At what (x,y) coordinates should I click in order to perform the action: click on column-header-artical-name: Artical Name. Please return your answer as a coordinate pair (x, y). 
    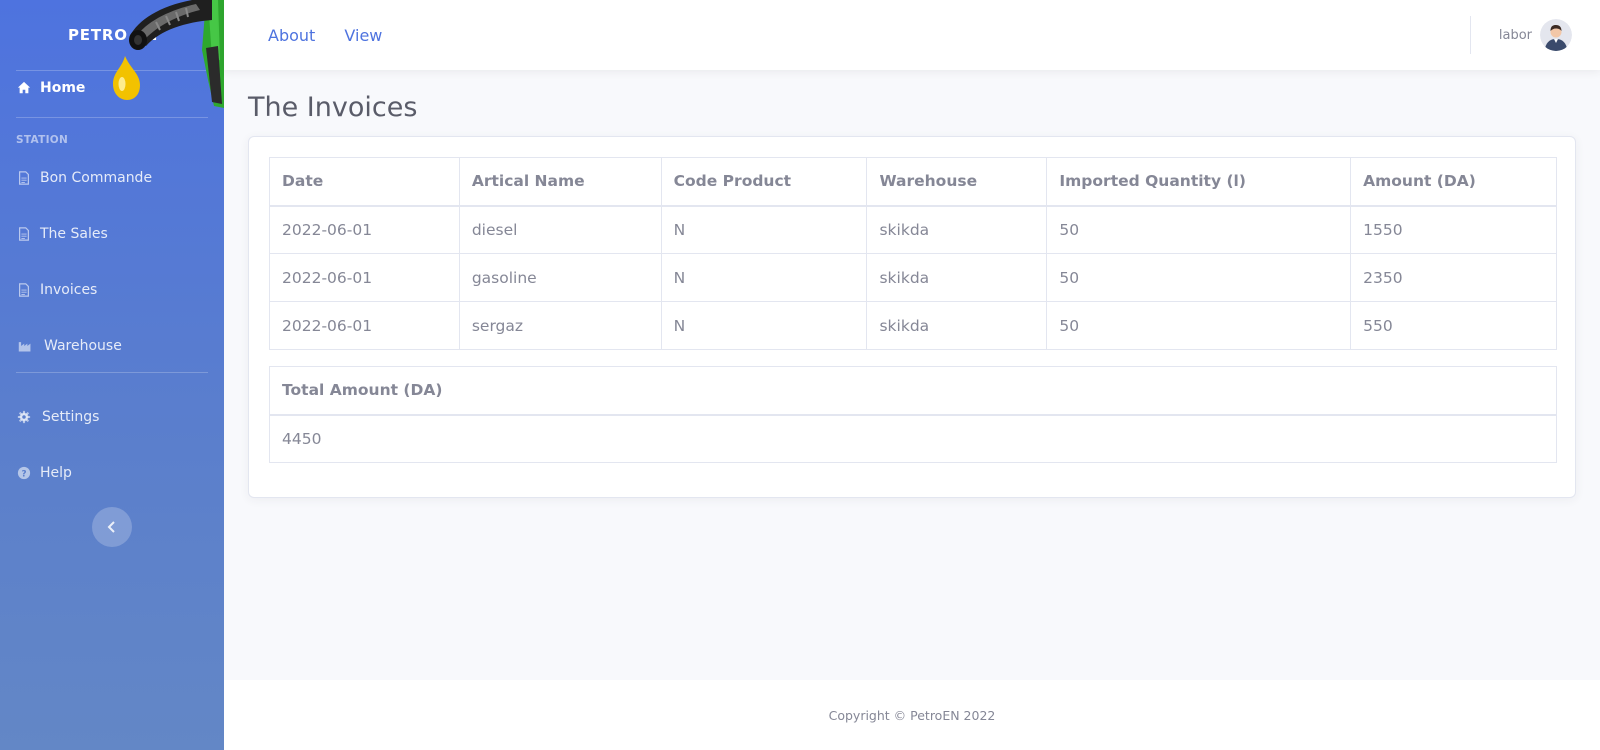
    Looking at the image, I should click on (560, 182).